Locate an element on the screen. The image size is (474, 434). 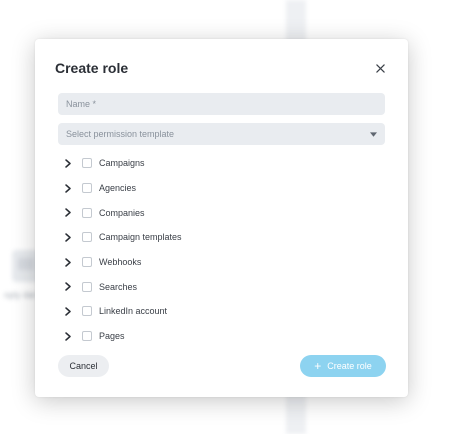
close-button is located at coordinates (380, 68).